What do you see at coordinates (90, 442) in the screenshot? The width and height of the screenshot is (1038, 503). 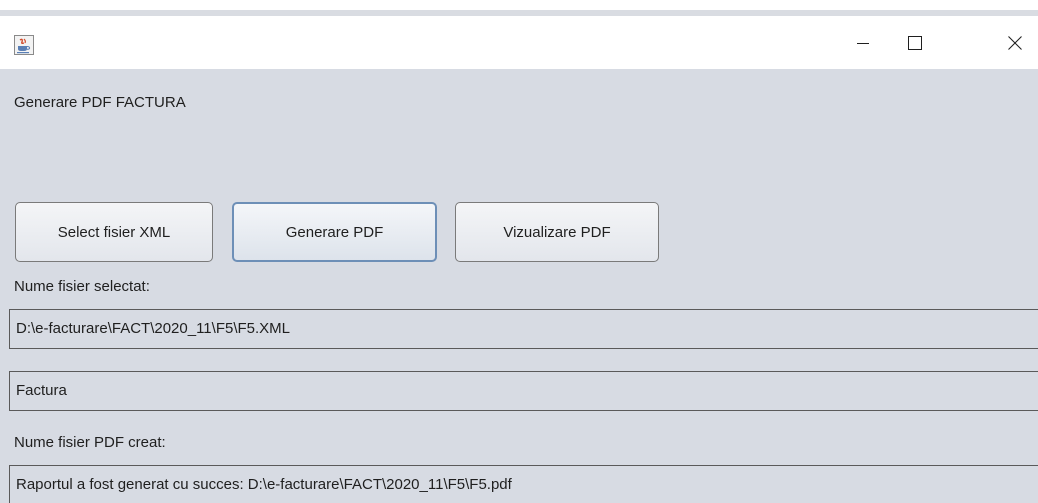 I see `pdf-created-label: Nume fisier PDF creat:` at bounding box center [90, 442].